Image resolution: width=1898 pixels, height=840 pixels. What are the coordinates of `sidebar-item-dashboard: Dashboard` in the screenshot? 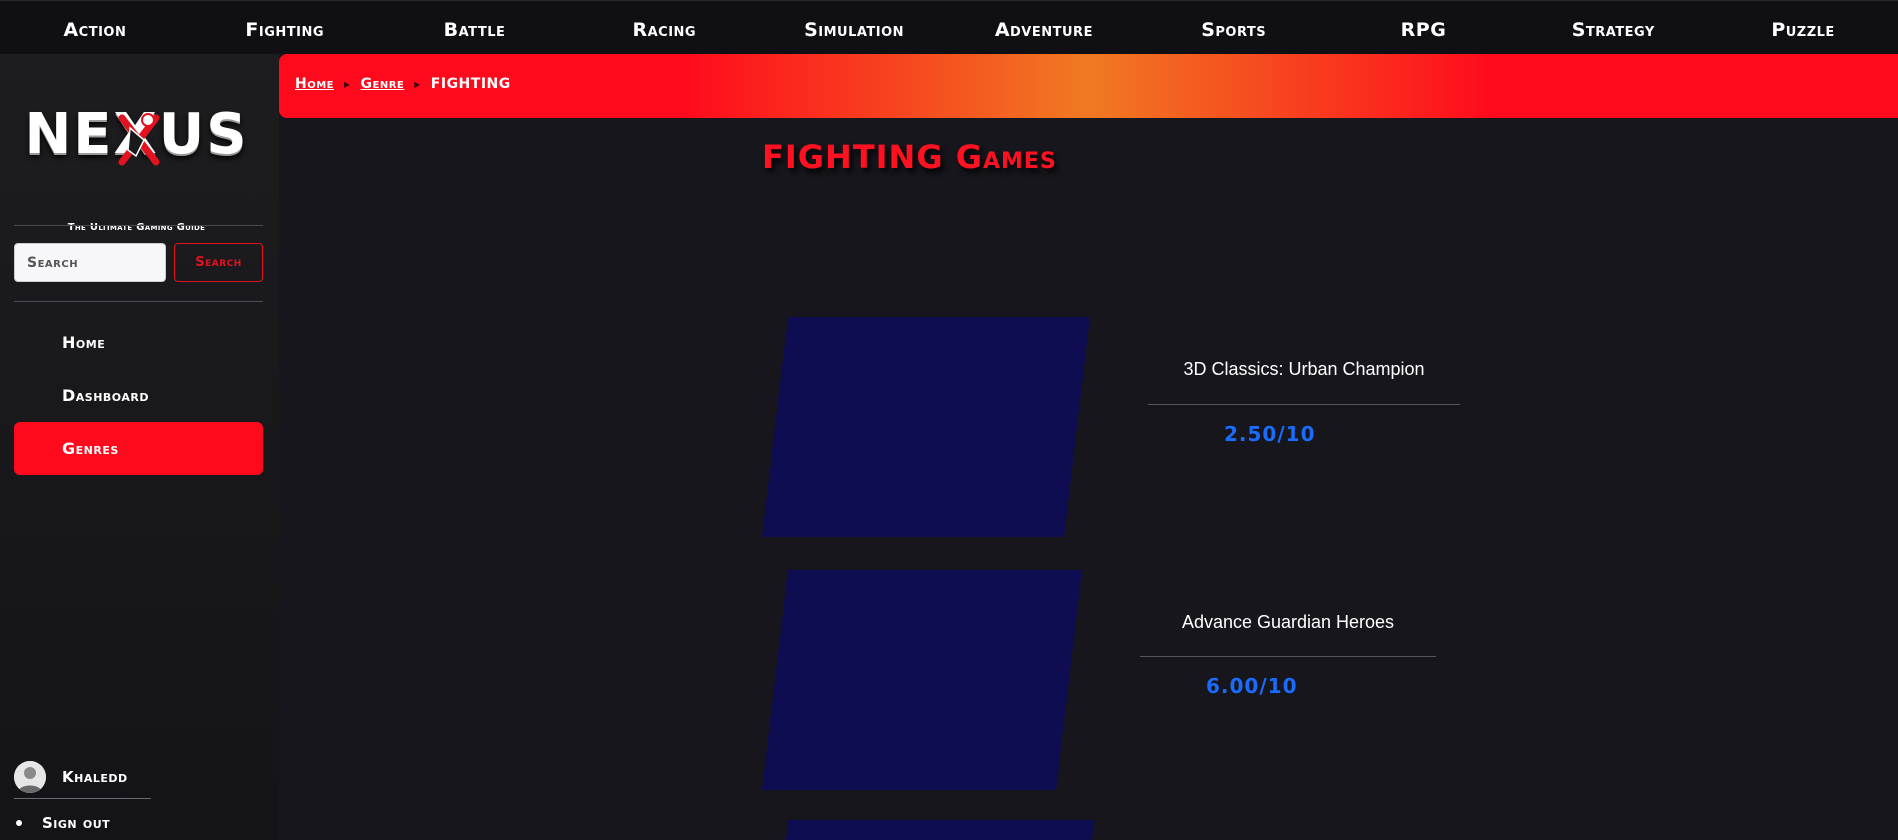 It's located at (138, 395).